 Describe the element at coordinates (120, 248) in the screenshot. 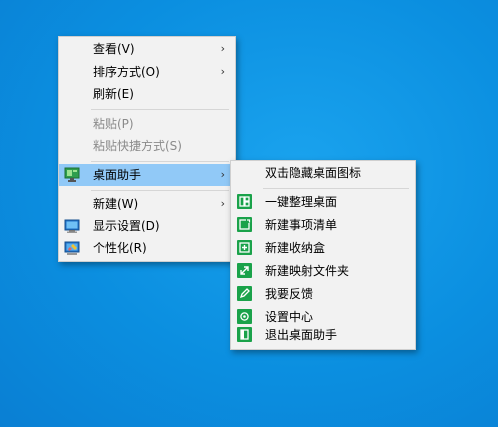

I see `menu-item-label: 个性化(R)` at that location.